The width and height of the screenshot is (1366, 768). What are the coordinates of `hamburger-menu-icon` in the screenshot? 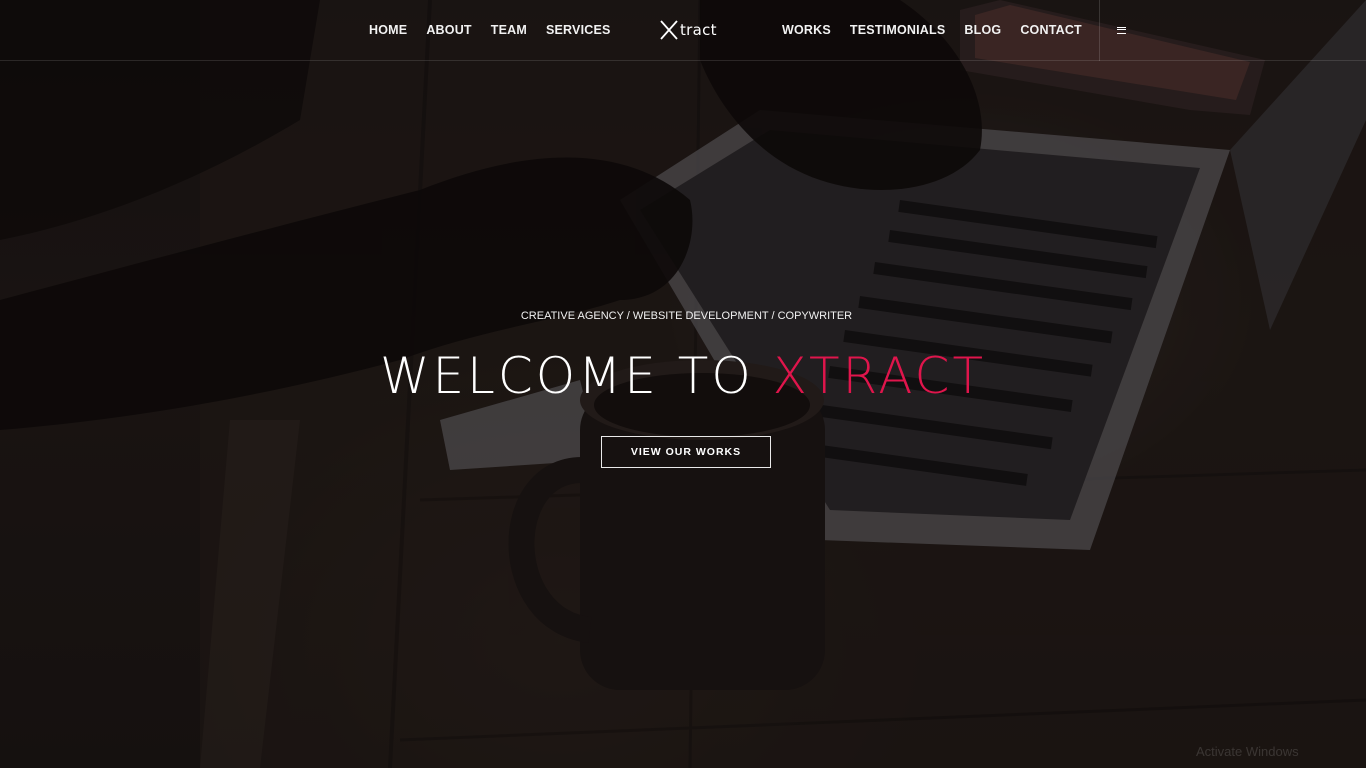 It's located at (1121, 30).